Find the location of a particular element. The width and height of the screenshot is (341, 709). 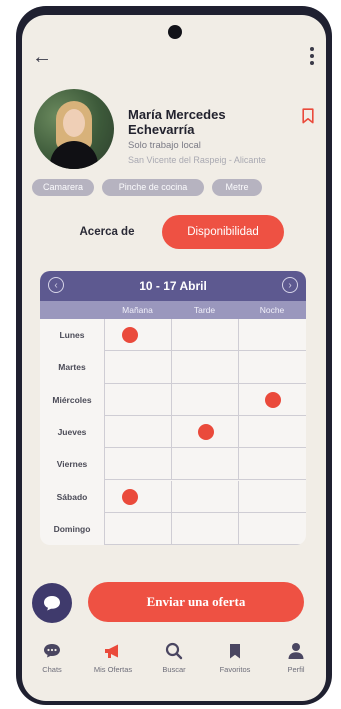

calendar-column-headers: Mañana Tarde Noche is located at coordinates (173, 310).